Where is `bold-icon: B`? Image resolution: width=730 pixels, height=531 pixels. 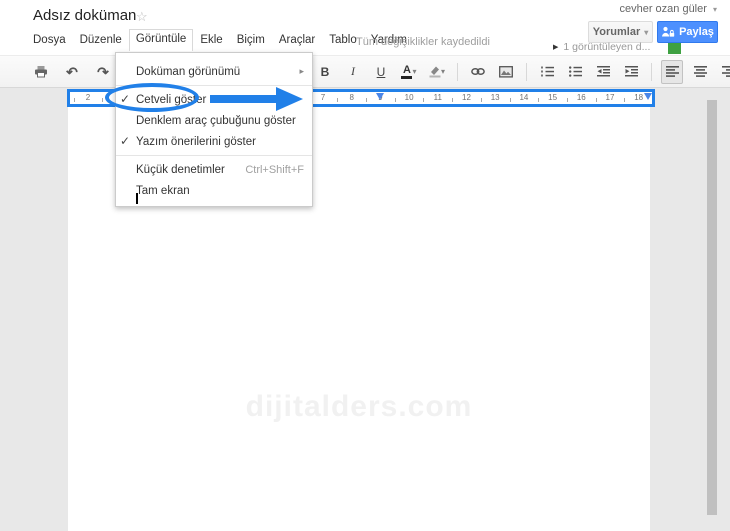 bold-icon: B is located at coordinates (325, 71).